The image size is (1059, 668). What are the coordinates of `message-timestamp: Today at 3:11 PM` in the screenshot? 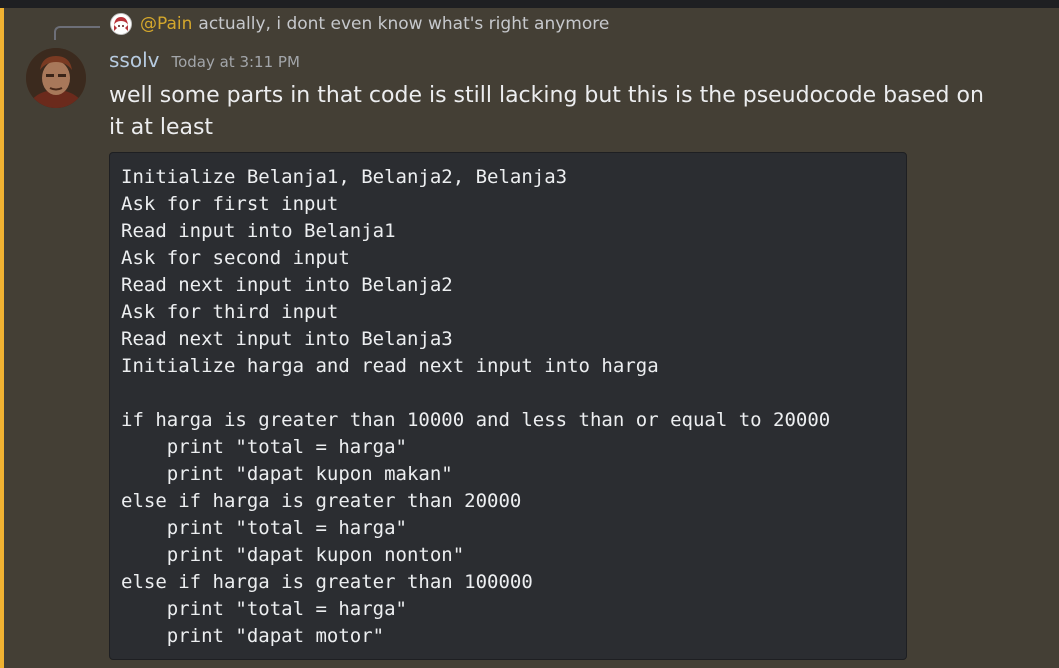 It's located at (235, 62).